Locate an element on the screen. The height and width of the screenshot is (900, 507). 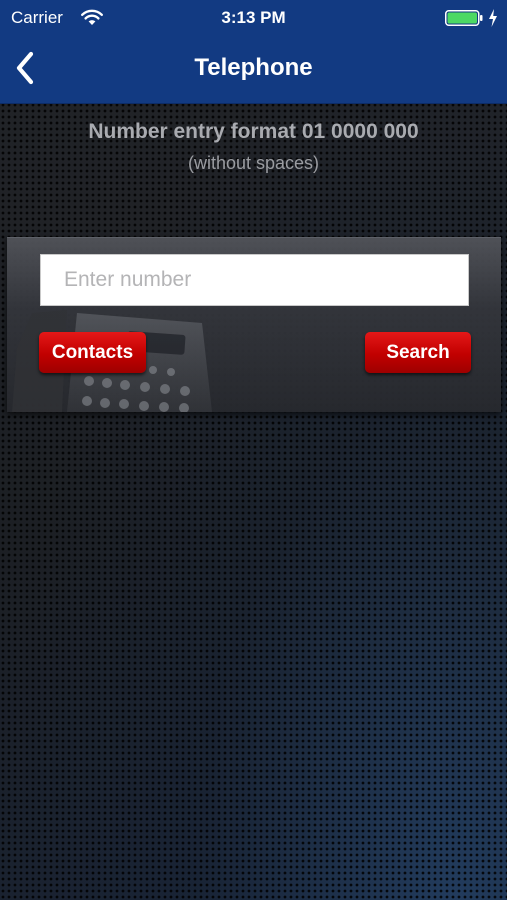
contacts-button: Contacts is located at coordinates (92, 352).